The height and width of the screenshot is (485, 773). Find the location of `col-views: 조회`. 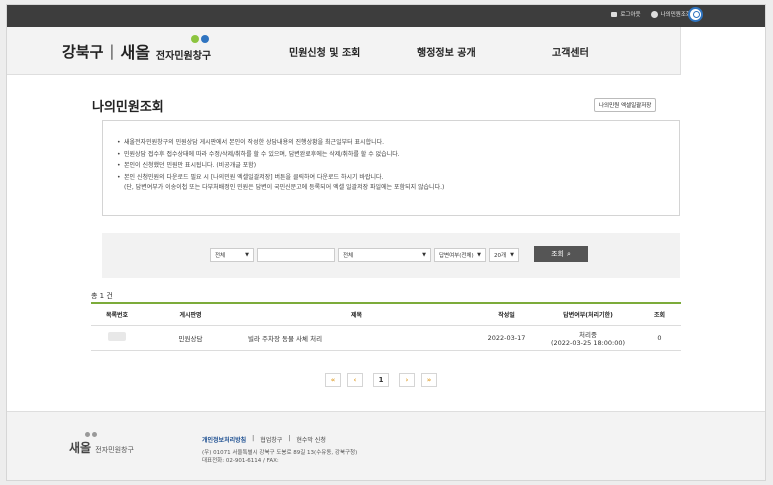

col-views: 조회 is located at coordinates (659, 314).